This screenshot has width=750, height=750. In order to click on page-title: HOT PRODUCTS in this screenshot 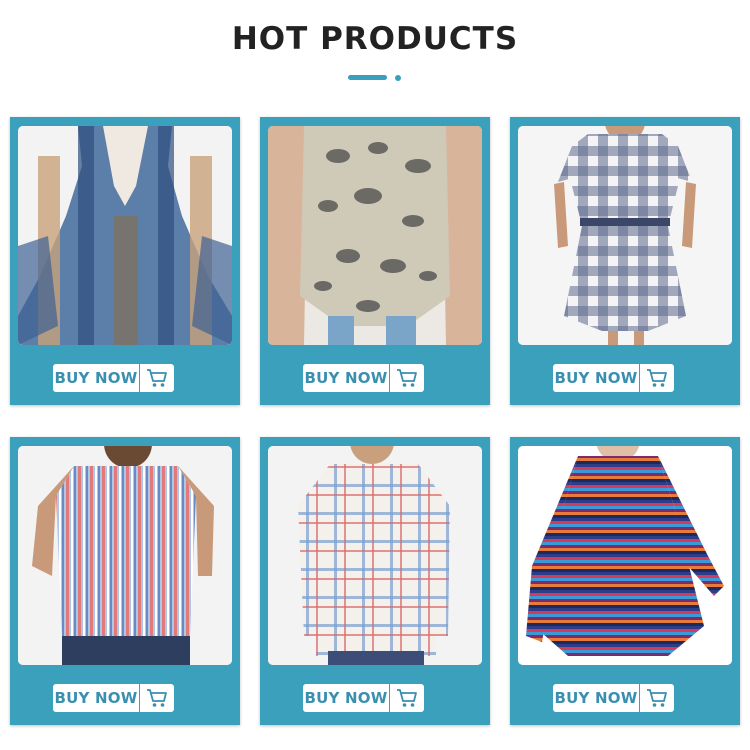, I will do `click(375, 39)`.